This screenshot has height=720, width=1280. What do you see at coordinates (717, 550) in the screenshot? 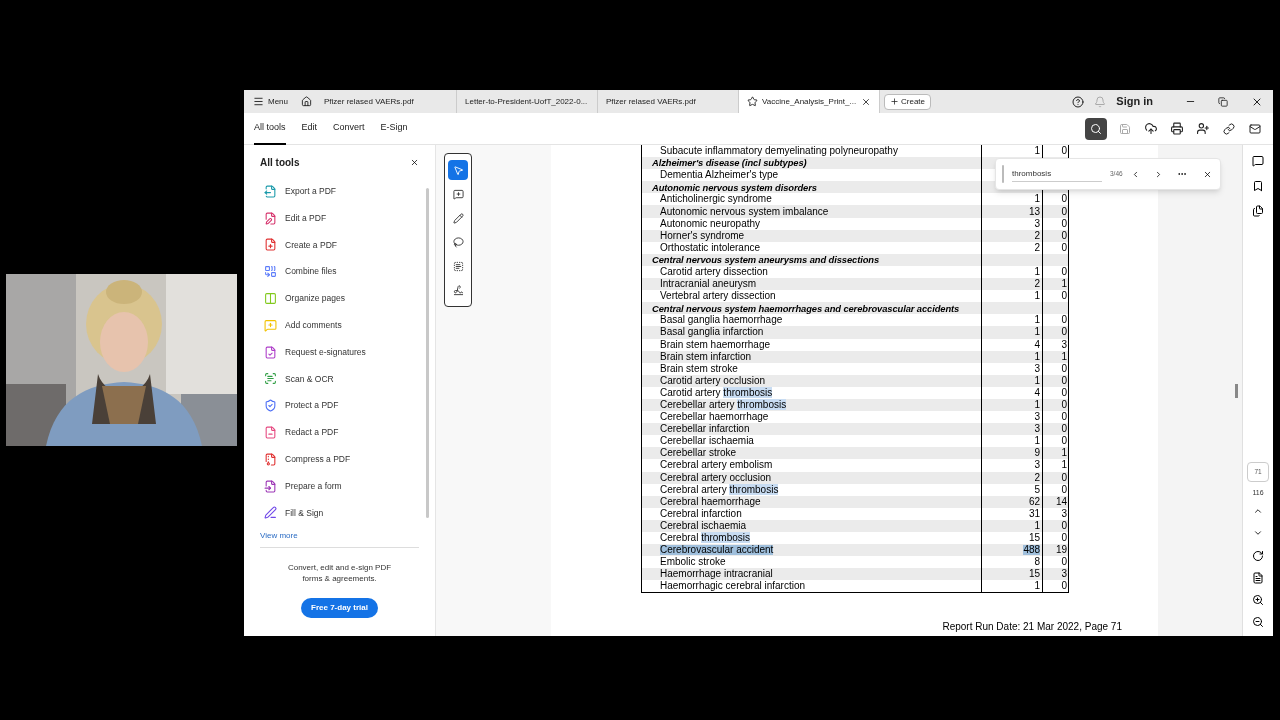
I see `table-cell: Cerebrovascular accident` at bounding box center [717, 550].